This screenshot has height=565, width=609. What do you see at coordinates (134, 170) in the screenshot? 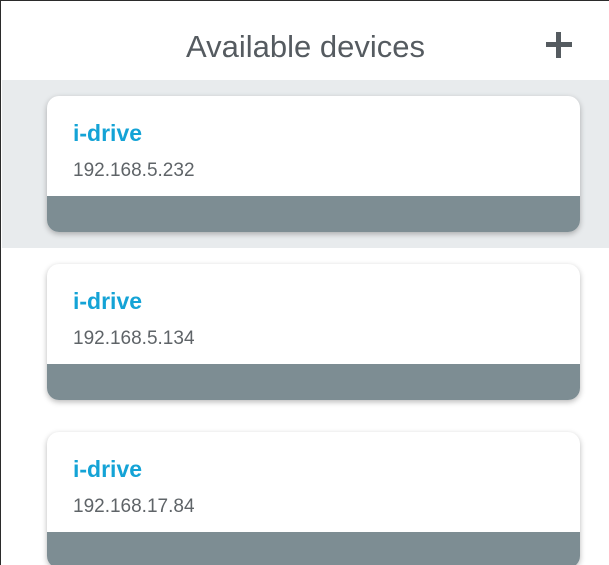
I see `device-ip: 192.168.5.232` at bounding box center [134, 170].